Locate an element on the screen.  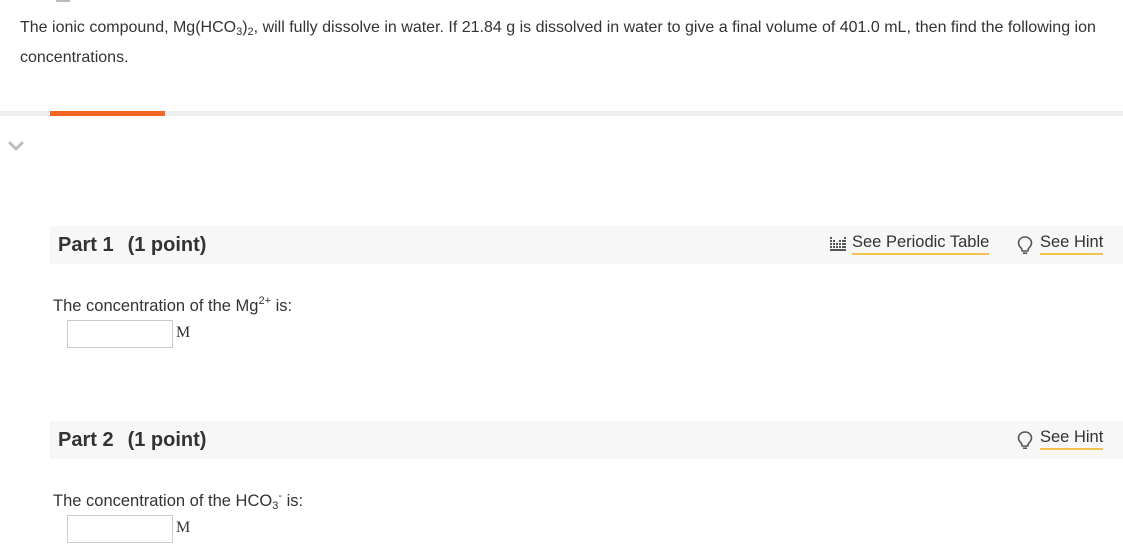
periodic-table-icon is located at coordinates (838, 244).